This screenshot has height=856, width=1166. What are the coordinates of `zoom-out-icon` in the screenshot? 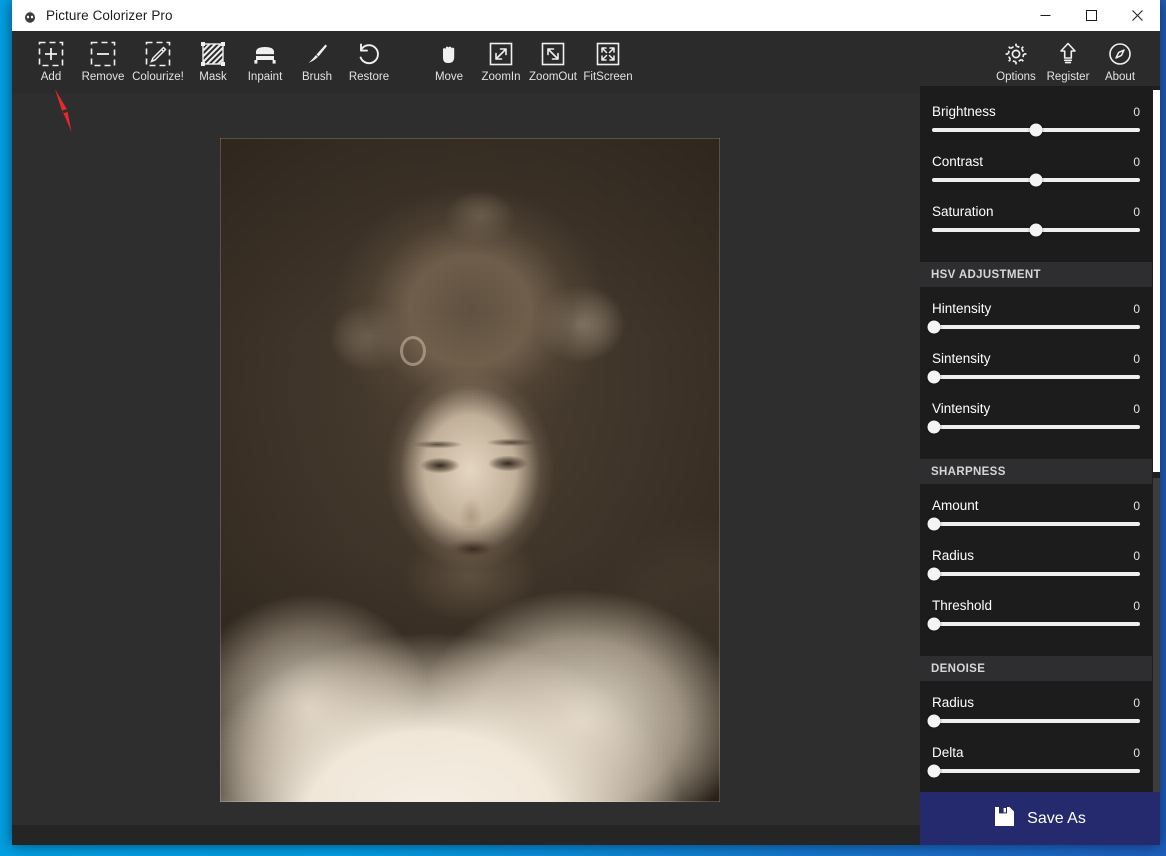 It's located at (553, 54).